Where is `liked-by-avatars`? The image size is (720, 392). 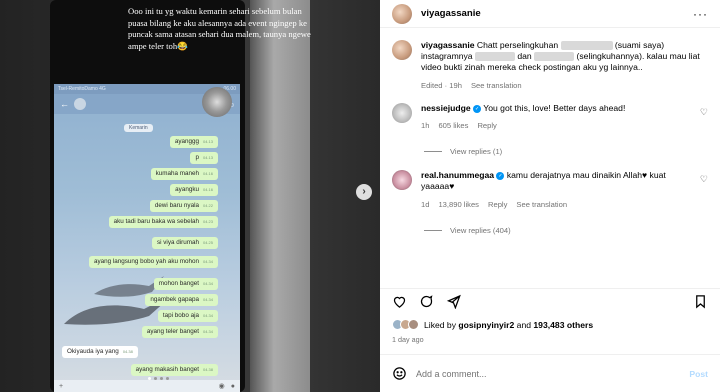
liked-by-avatars is located at coordinates (405, 324).